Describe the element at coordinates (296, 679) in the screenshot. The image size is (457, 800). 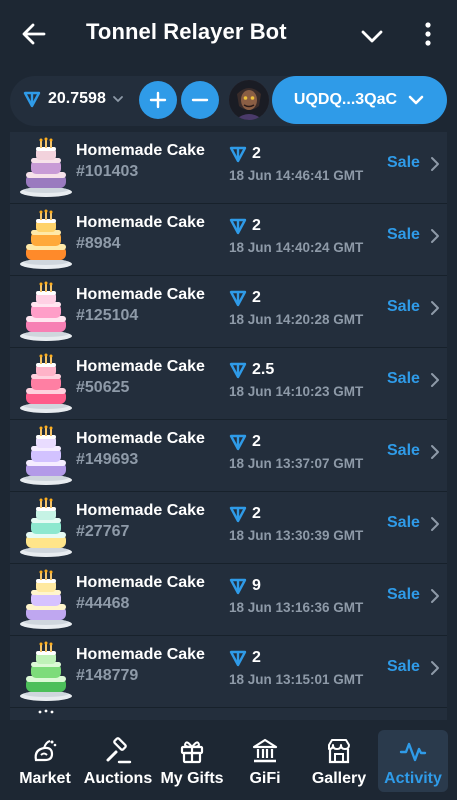
I see `timestamp: 18 Jun 13:15:01 GMT` at that location.